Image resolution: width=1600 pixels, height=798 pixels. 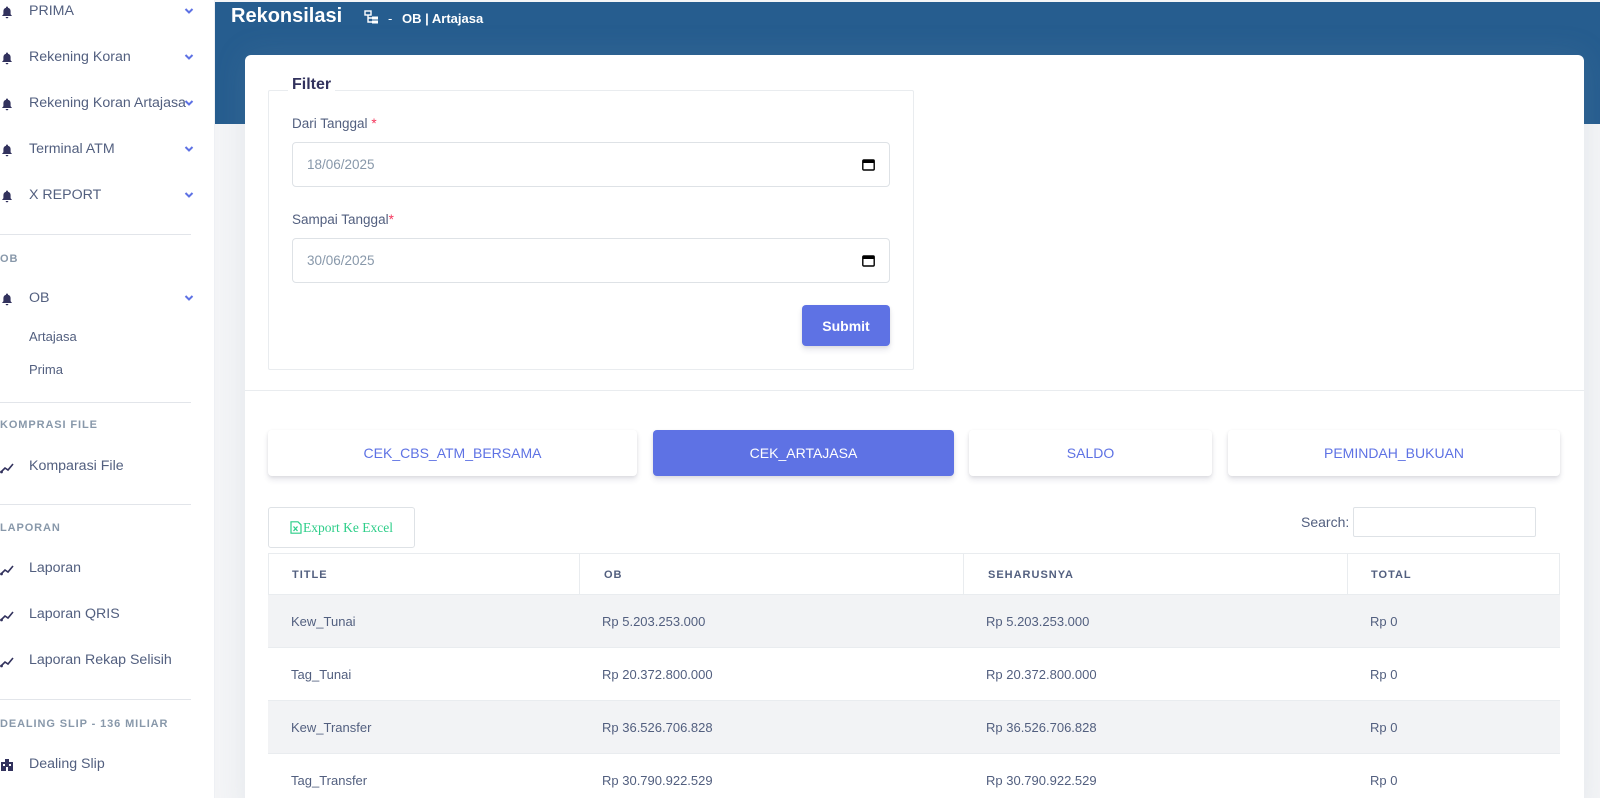 I want to click on tab-cek-cbs-atm-bersama: CEK_CBS_ATM_BERSAMA, so click(x=452, y=453).